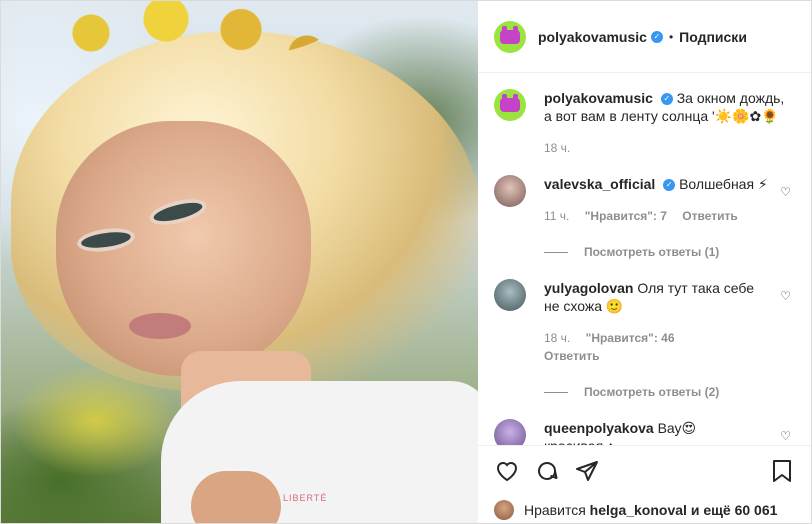  I want to click on comment-likes: "Нравится": 7, so click(626, 216).